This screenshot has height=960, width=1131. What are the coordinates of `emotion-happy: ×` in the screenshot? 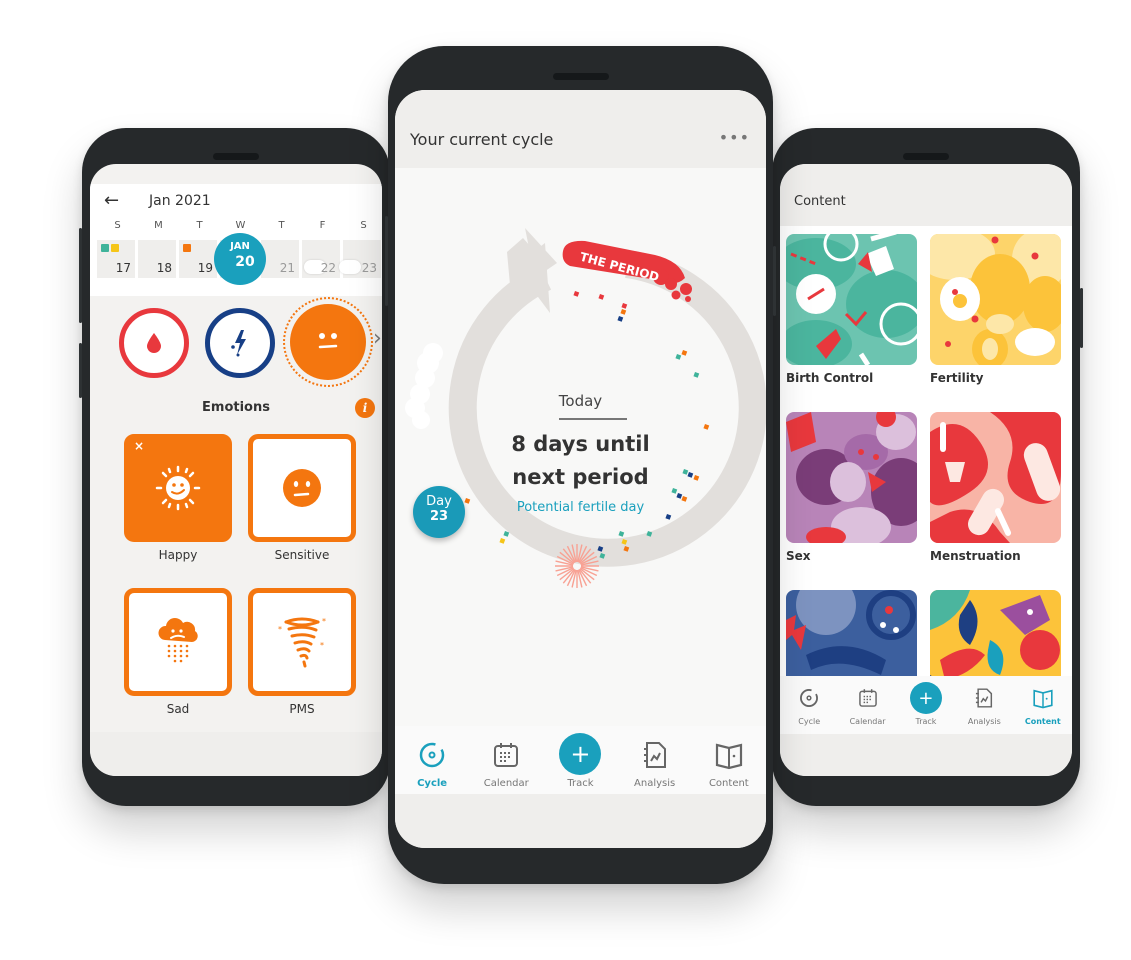 It's located at (178, 488).